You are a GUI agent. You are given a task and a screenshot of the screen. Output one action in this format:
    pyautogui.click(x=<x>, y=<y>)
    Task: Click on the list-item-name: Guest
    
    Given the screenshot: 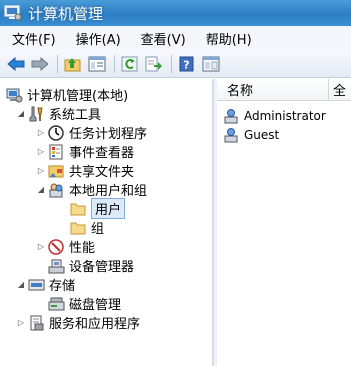 What is the action you would take?
    pyautogui.click(x=262, y=135)
    